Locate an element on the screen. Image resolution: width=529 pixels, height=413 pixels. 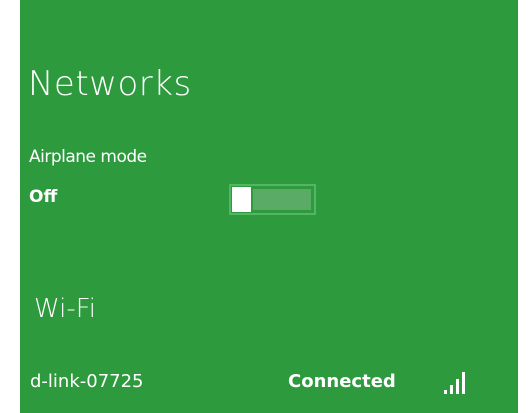
toggle-track is located at coordinates (282, 199).